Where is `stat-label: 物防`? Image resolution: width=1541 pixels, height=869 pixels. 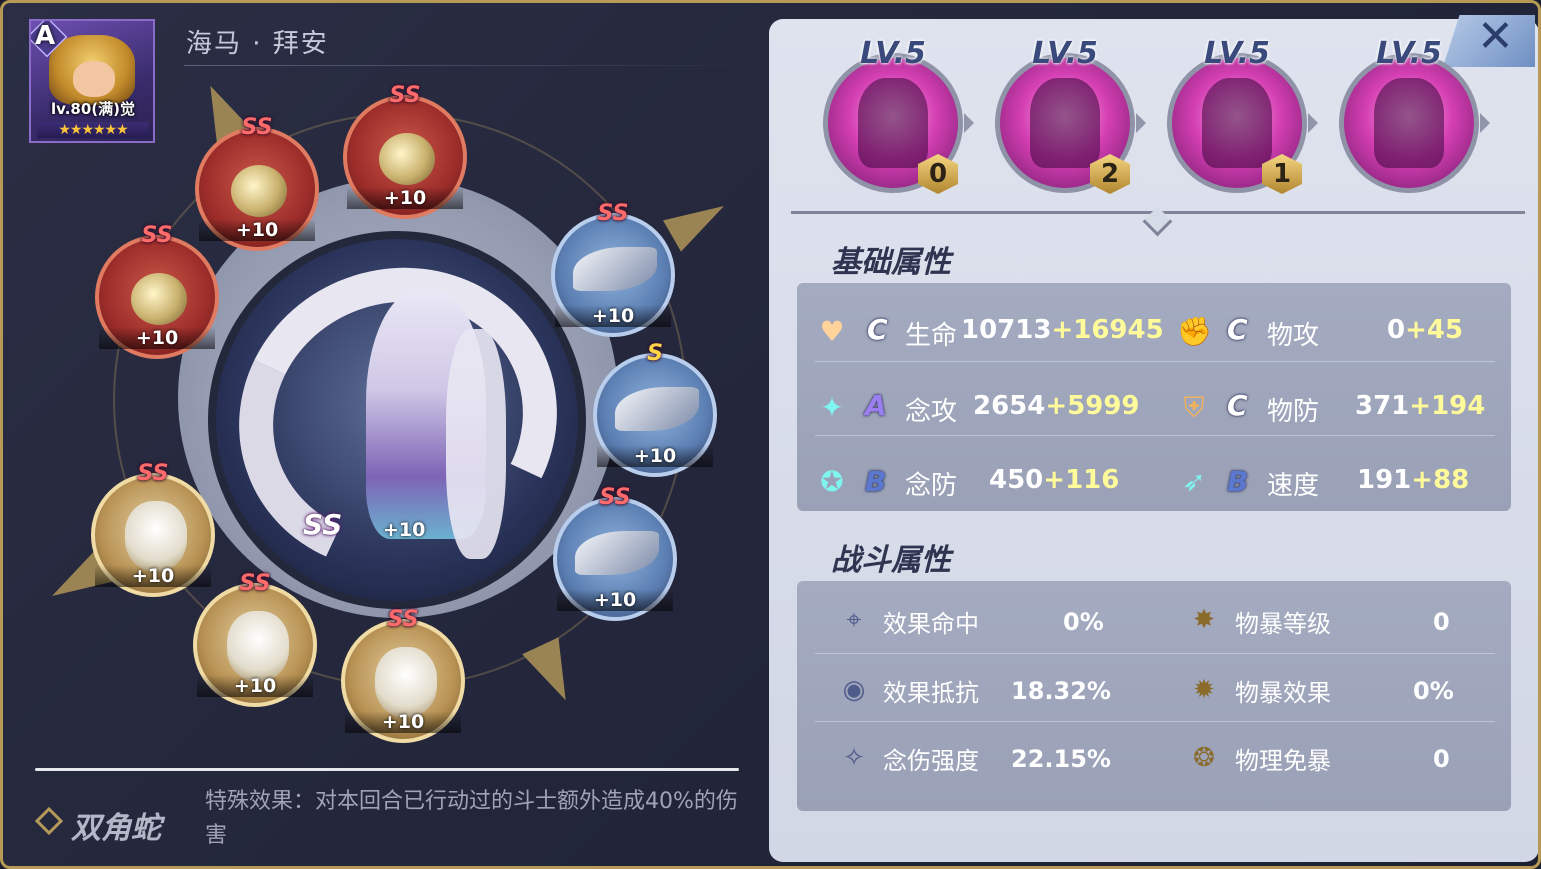
stat-label: 物防 is located at coordinates (1293, 412).